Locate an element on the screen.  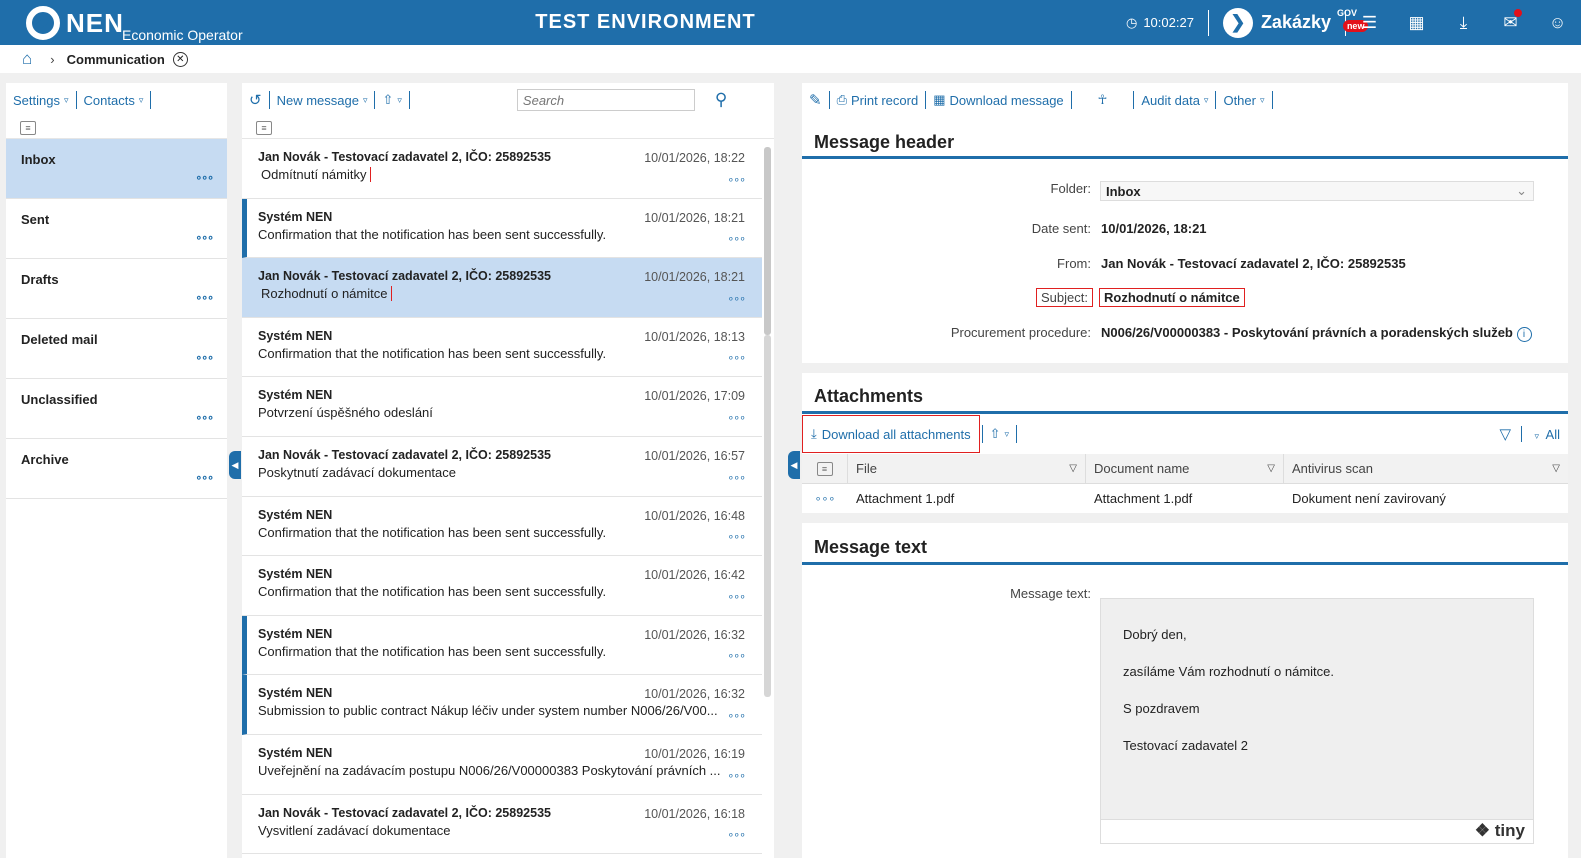
folder-item: Inbox ∘∘∘ is located at coordinates (116, 169).